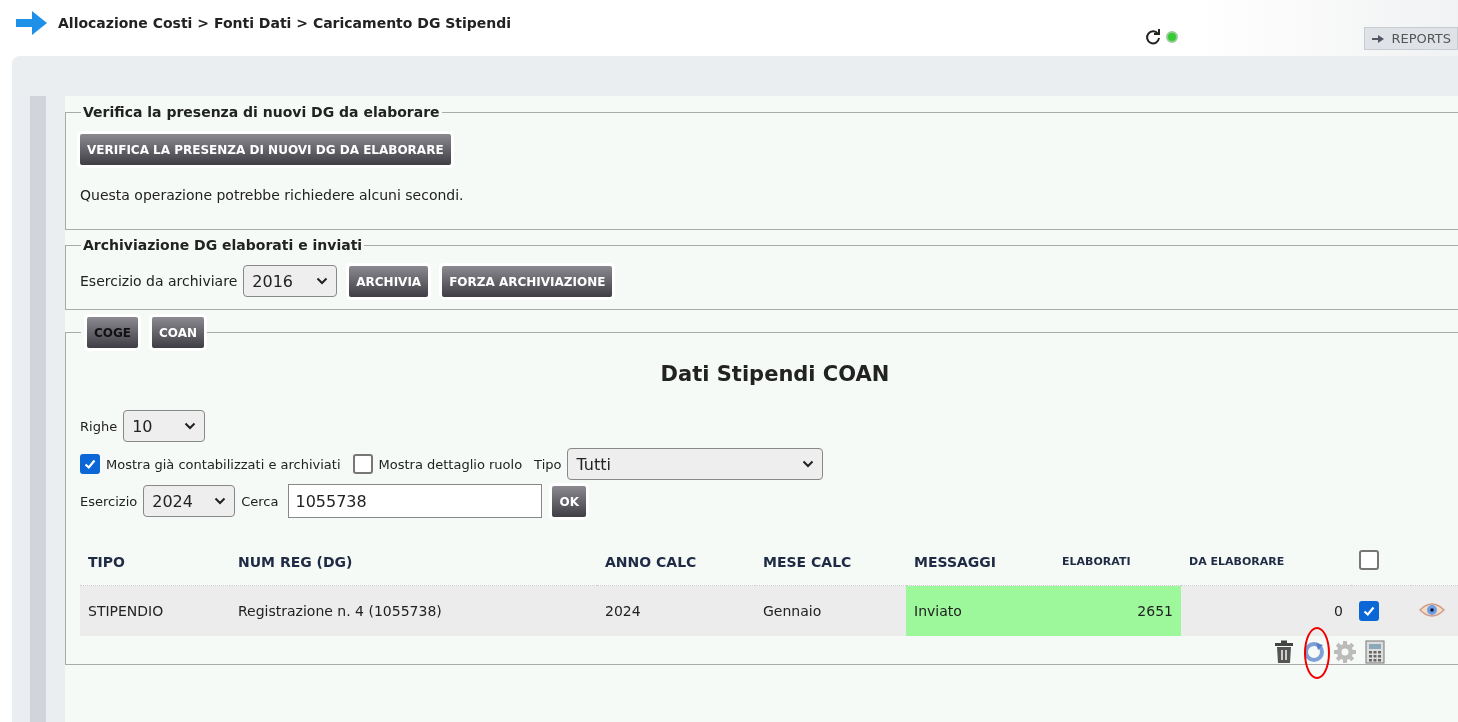  What do you see at coordinates (450, 464) in the screenshot?
I see `checkbox-label: Mostra dettaglio ruolo` at bounding box center [450, 464].